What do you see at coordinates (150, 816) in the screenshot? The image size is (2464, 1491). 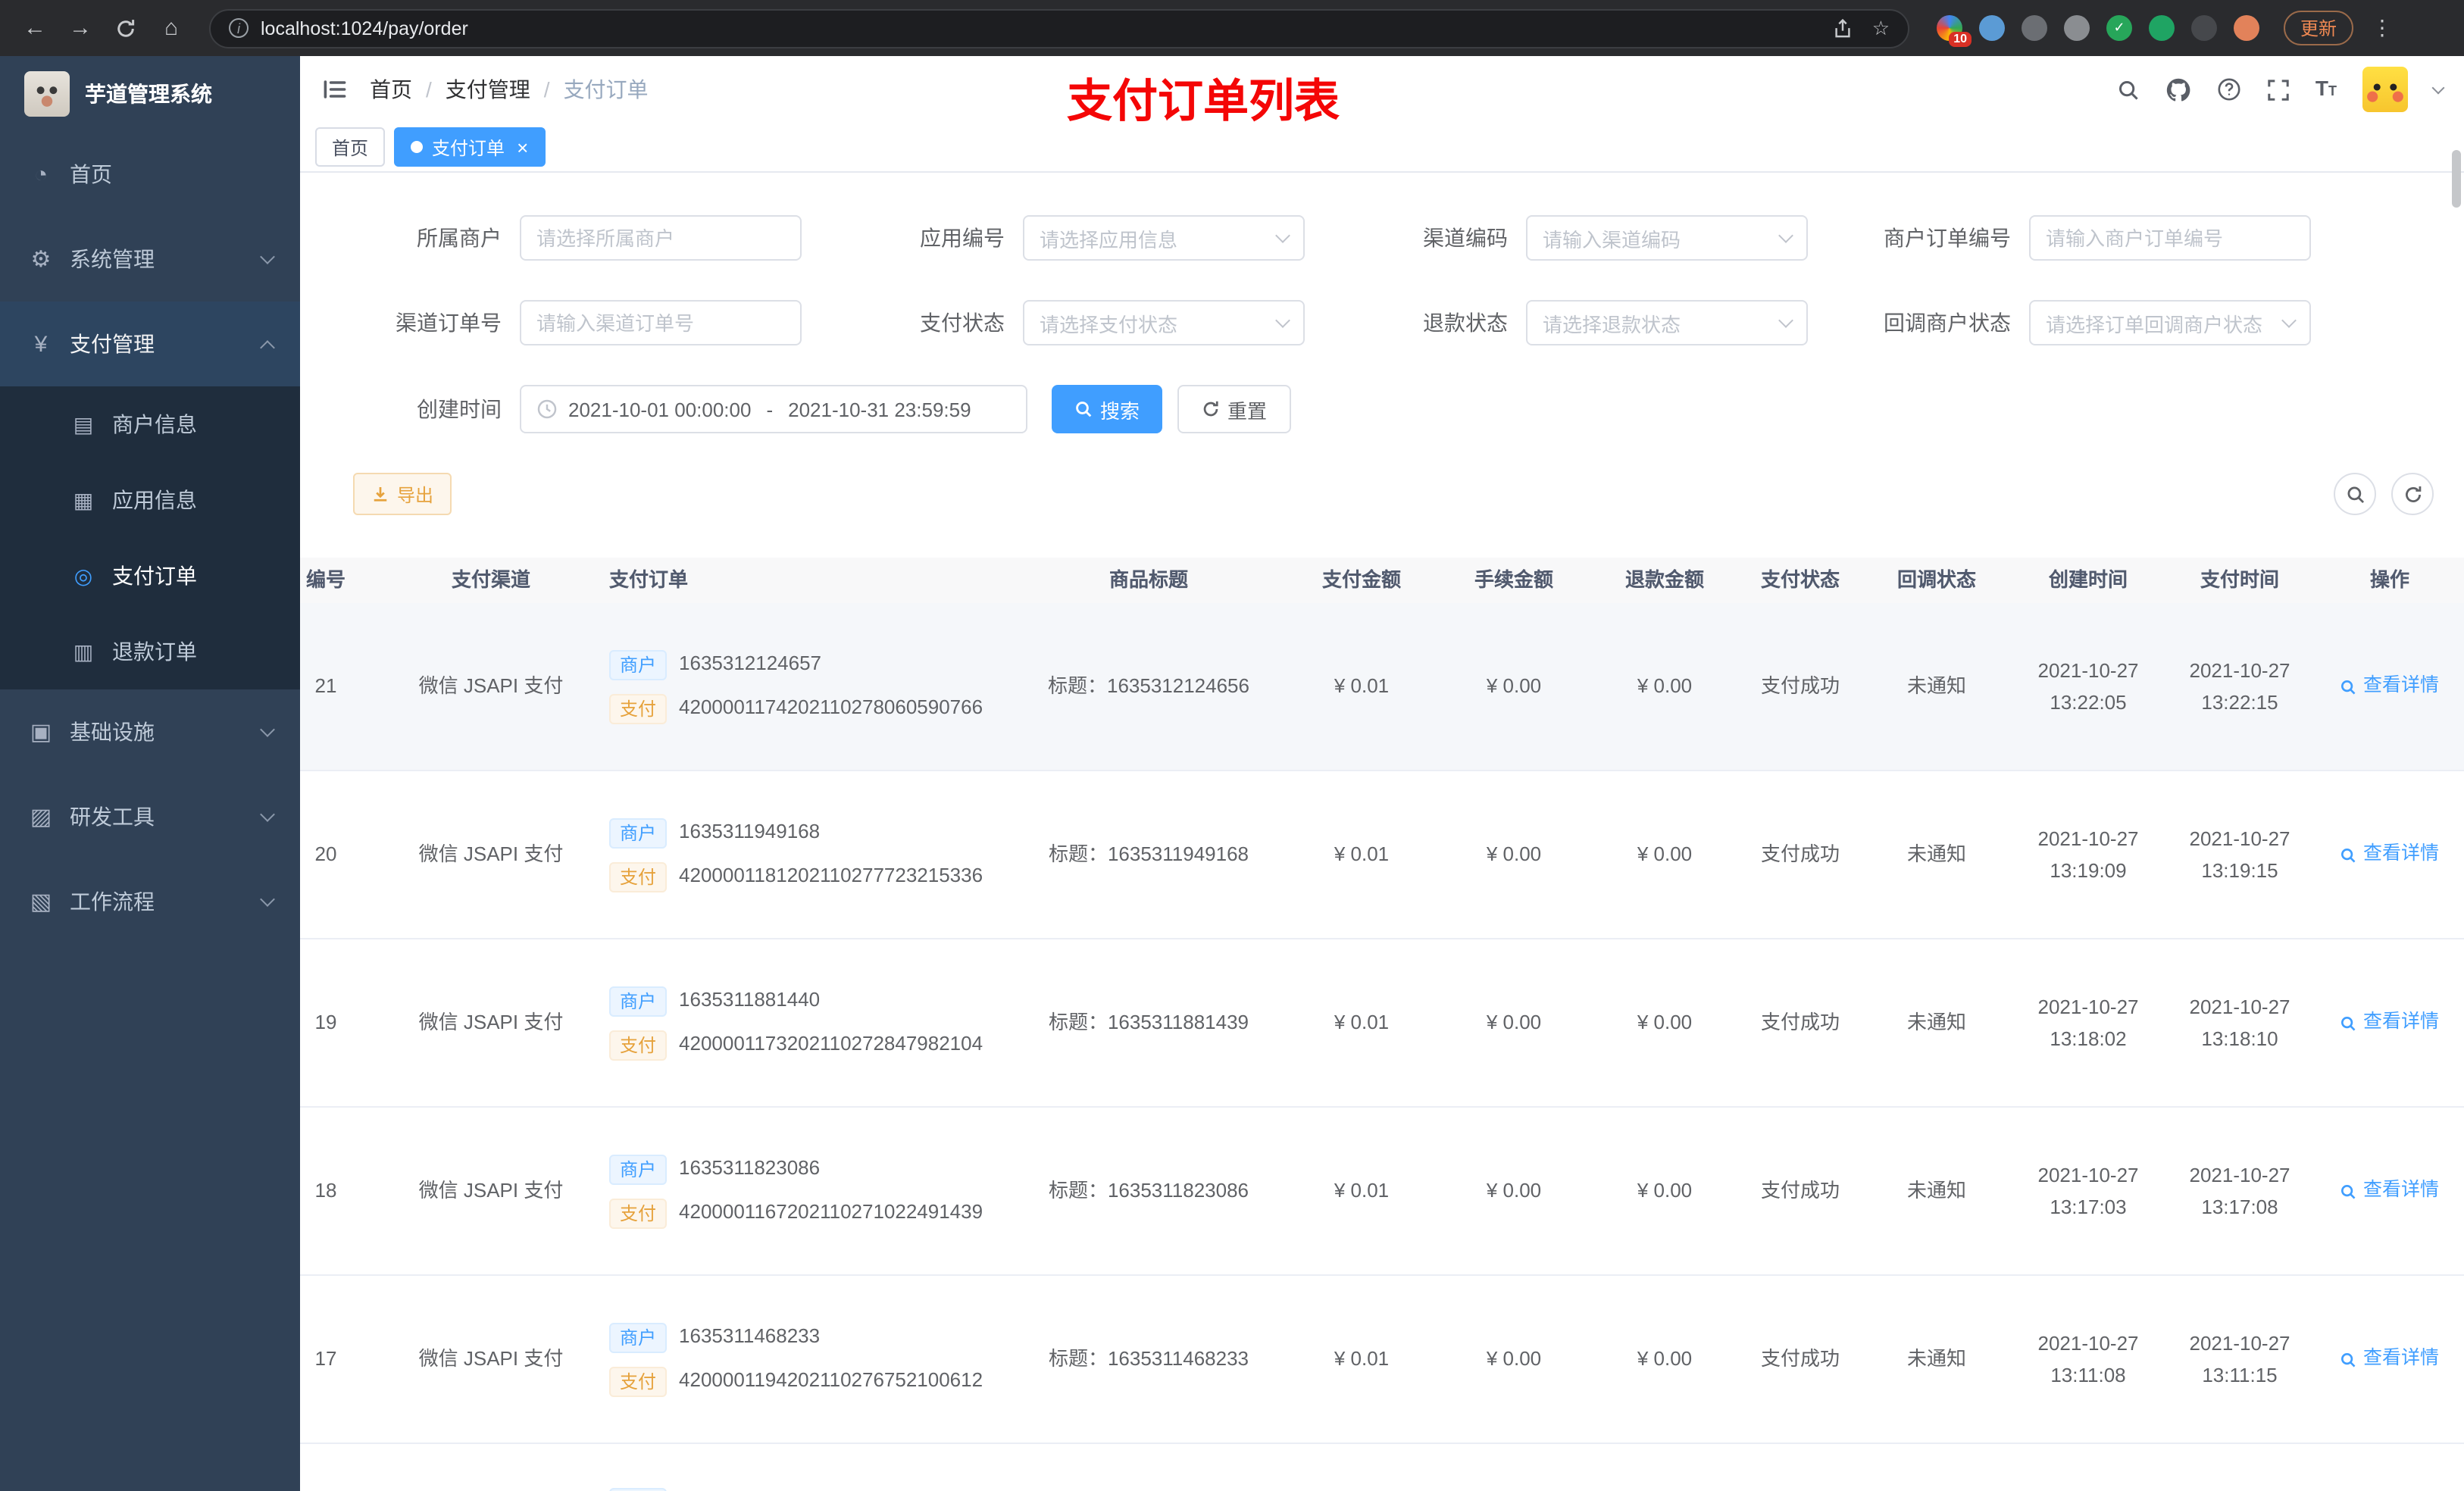 I see `sidebar-item-devtools: ▨ 研发工具` at bounding box center [150, 816].